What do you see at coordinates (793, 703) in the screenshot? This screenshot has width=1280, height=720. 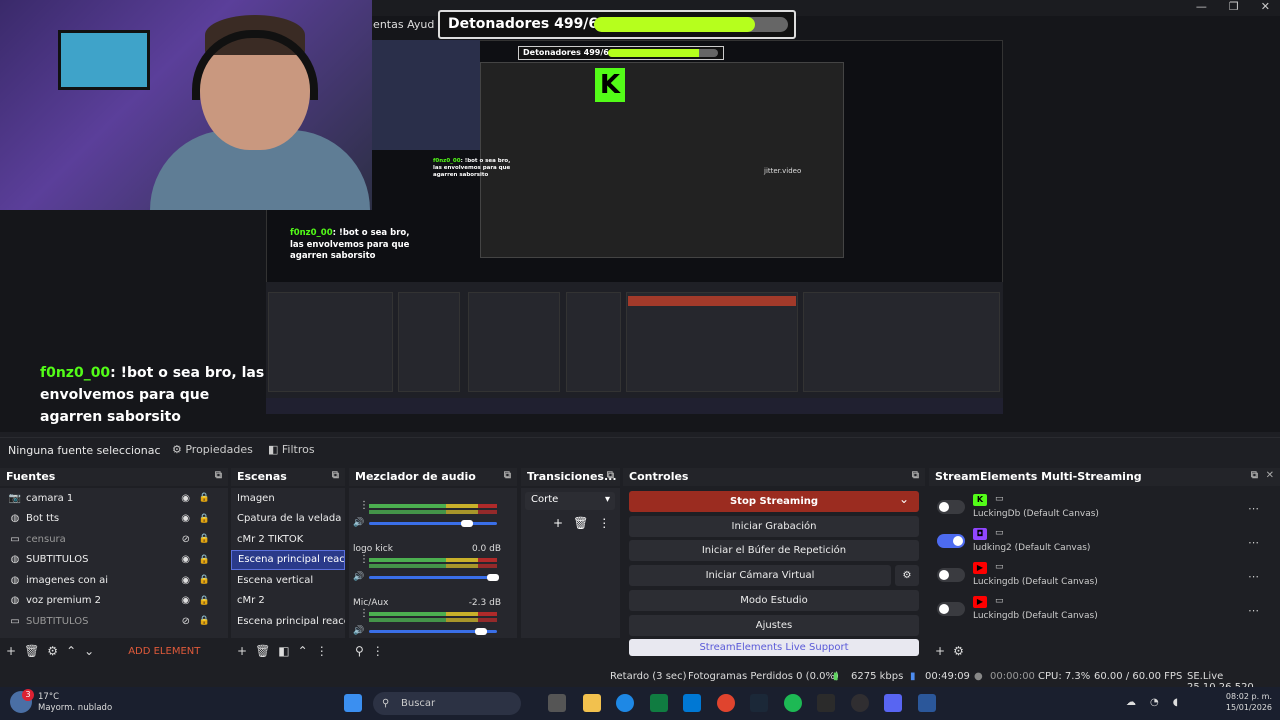 I see `spotify-icon` at bounding box center [793, 703].